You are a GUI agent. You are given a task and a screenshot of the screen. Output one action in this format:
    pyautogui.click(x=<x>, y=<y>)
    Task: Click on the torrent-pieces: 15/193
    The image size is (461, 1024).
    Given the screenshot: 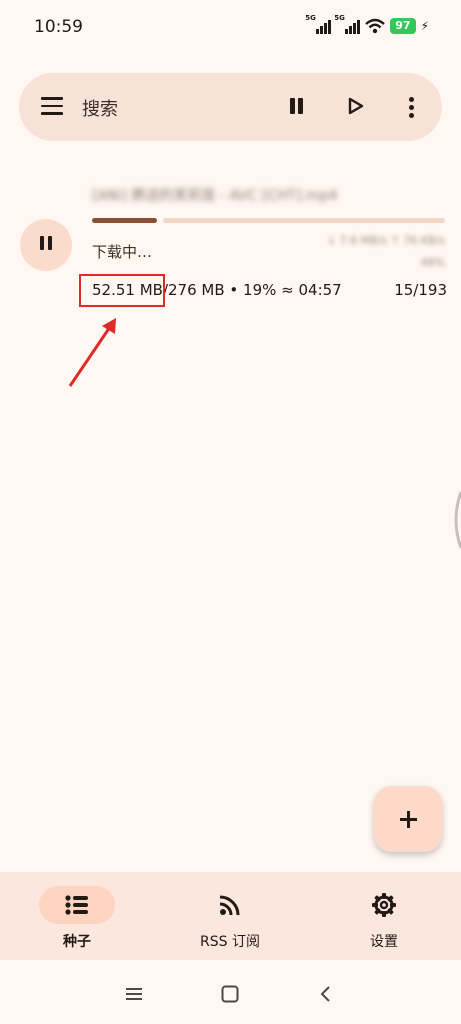 What is the action you would take?
    pyautogui.click(x=420, y=290)
    